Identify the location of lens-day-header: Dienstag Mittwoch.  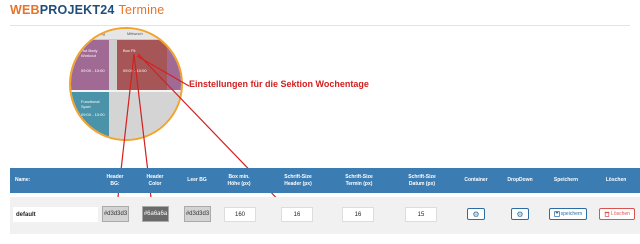
(126, 34).